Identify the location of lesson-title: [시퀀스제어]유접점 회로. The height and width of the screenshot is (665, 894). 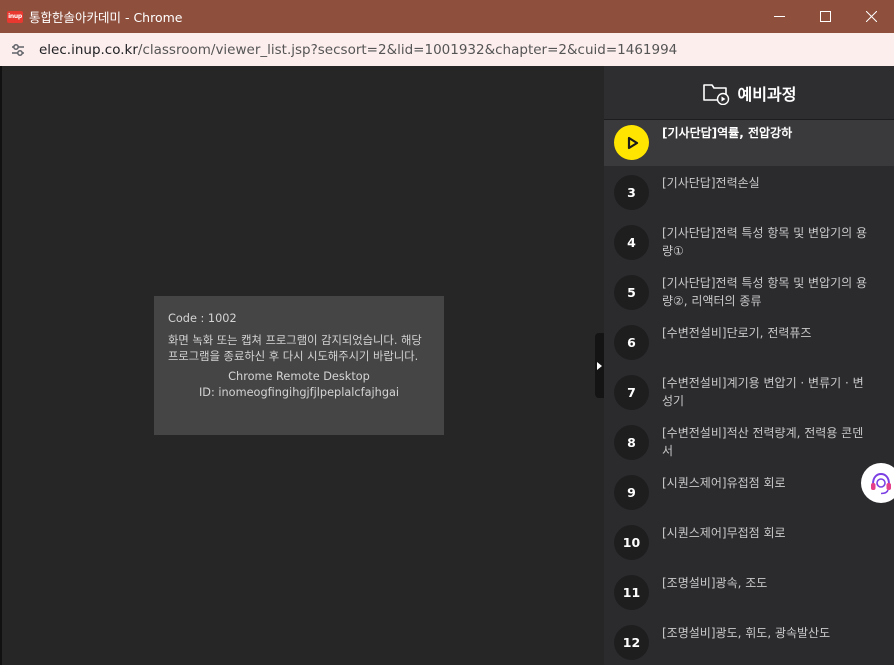
(724, 483).